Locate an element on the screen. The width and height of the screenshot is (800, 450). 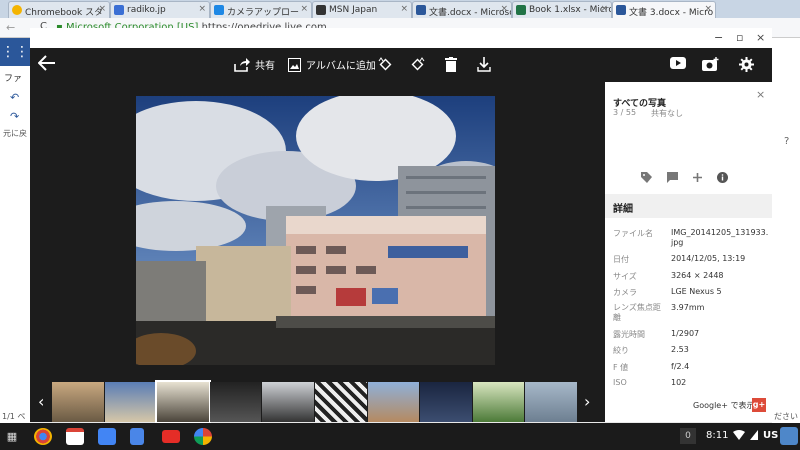
browser-tab-word-doc-3: 文書 3.docx - Micro × is located at coordinates (664, 9).